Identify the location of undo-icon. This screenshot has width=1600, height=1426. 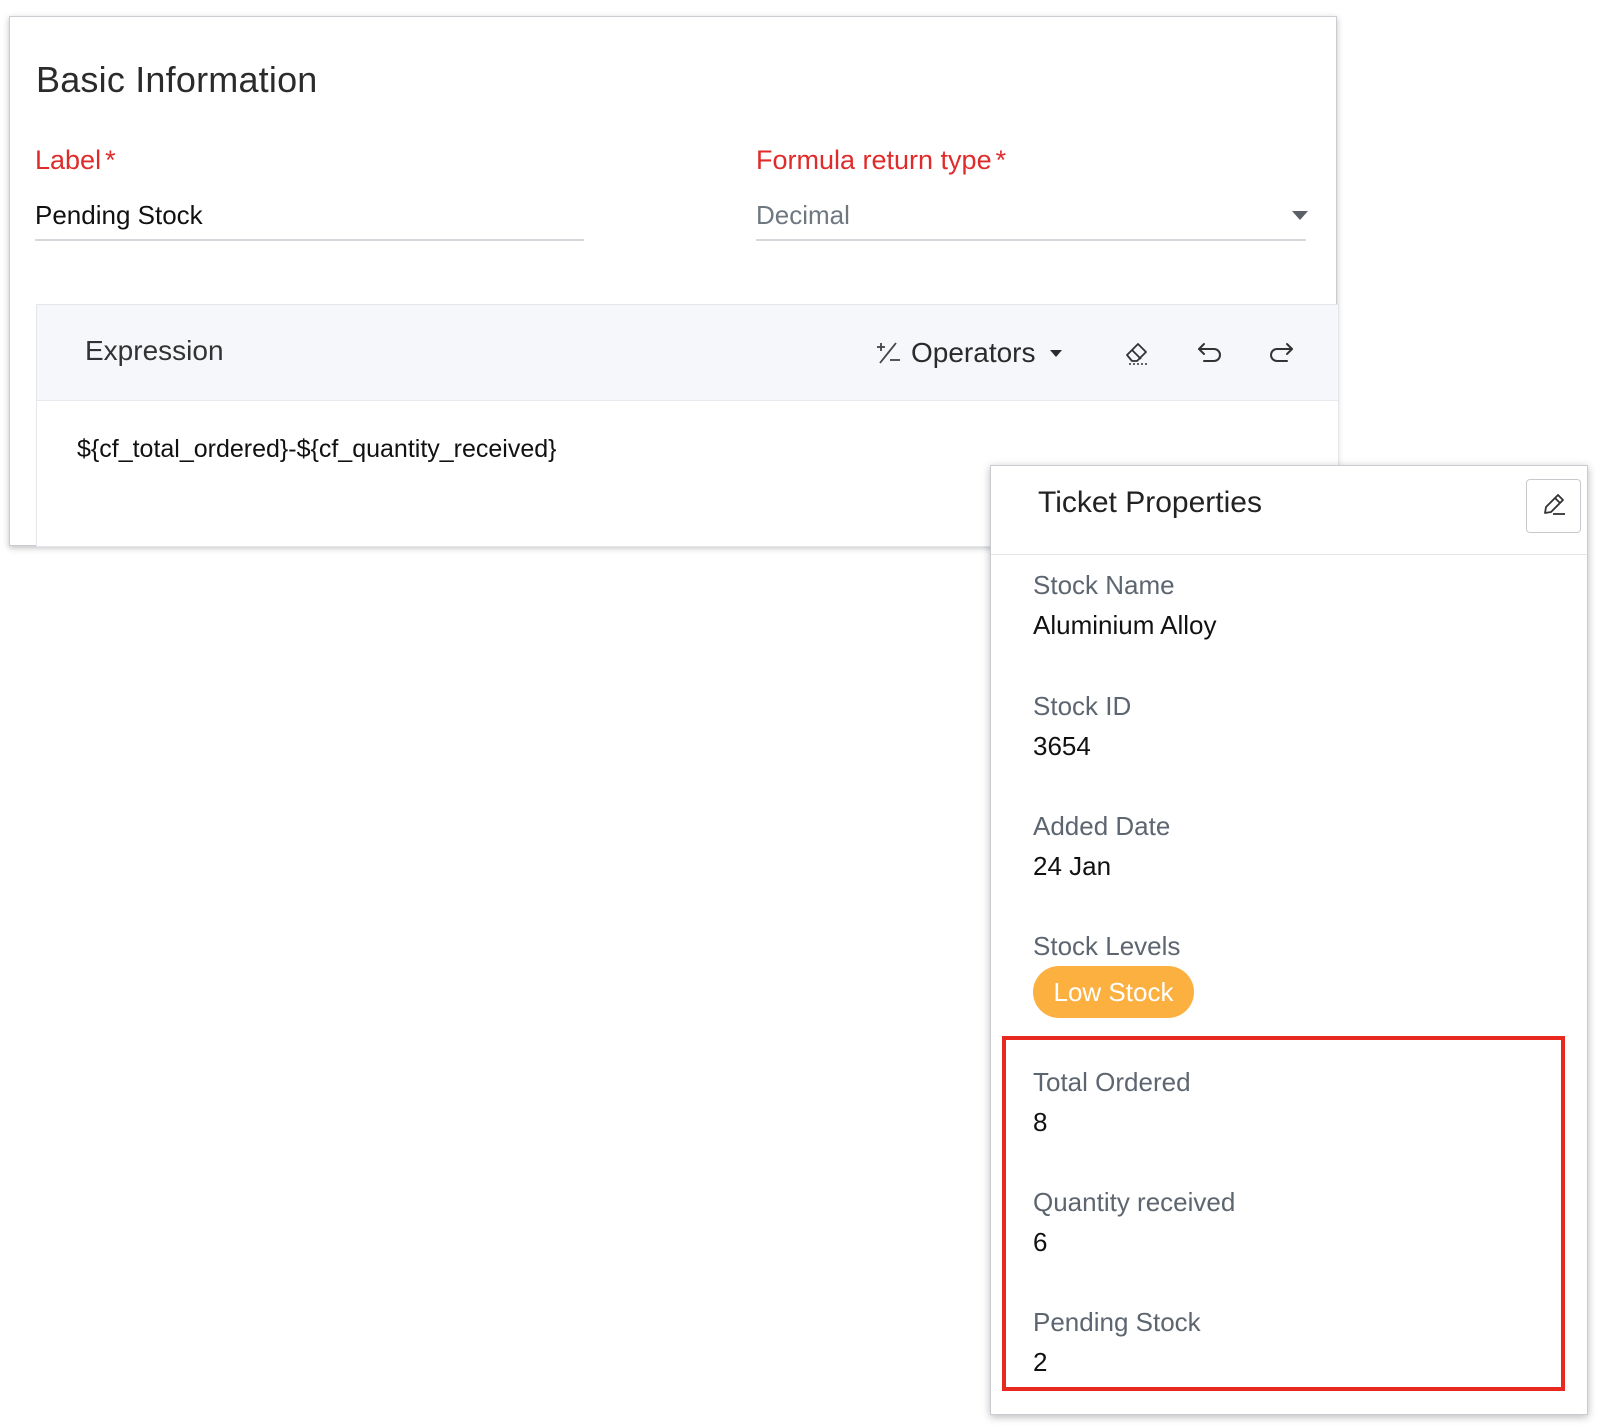
(1210, 354).